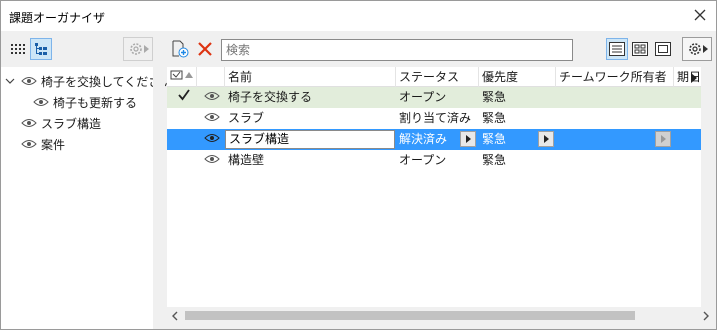  I want to click on table-row: 椅子を交換する オープン 緊急, so click(434, 97).